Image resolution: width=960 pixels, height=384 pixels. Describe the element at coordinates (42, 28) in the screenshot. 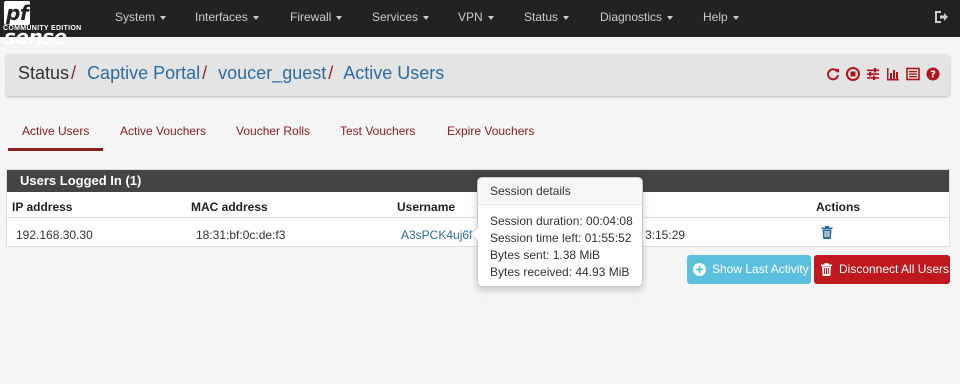

I see `logo-edition: COMMUNITY EDITION` at that location.